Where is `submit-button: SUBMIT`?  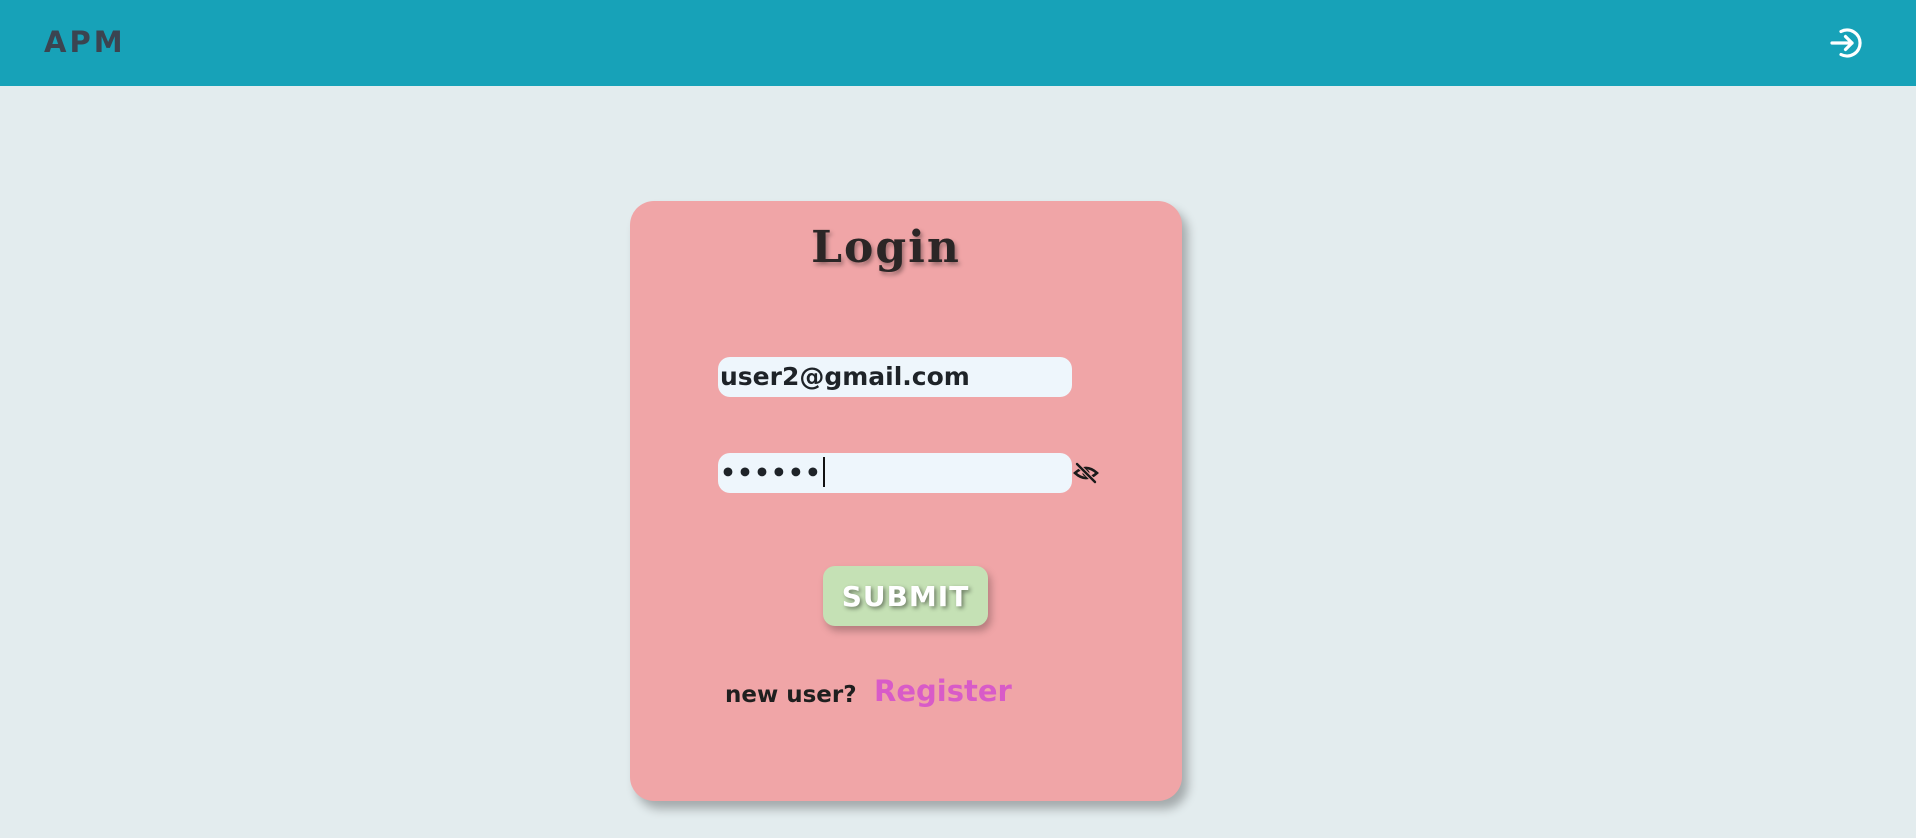
submit-button: SUBMIT is located at coordinates (905, 596).